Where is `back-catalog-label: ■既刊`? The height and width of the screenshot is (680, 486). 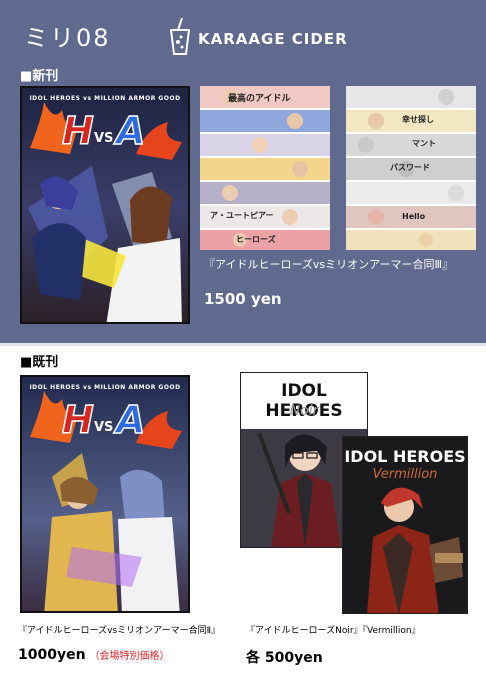 back-catalog-label: ■既刊 is located at coordinates (39, 362).